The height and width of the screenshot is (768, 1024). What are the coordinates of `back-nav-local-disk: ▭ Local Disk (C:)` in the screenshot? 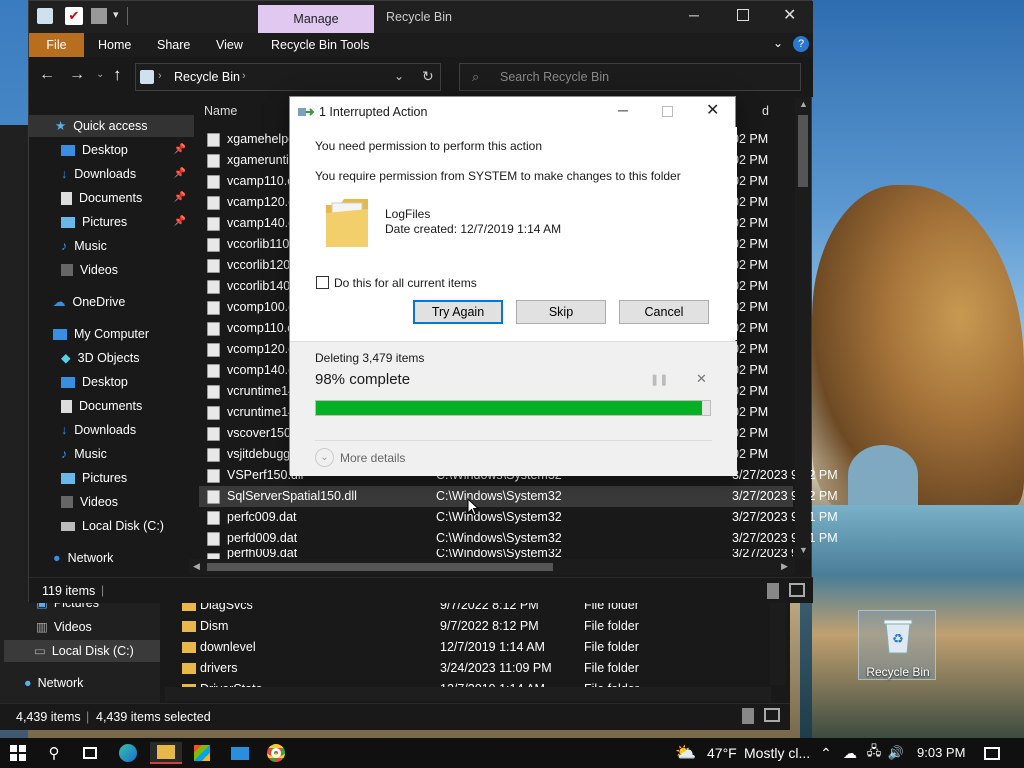 It's located at (82, 651).